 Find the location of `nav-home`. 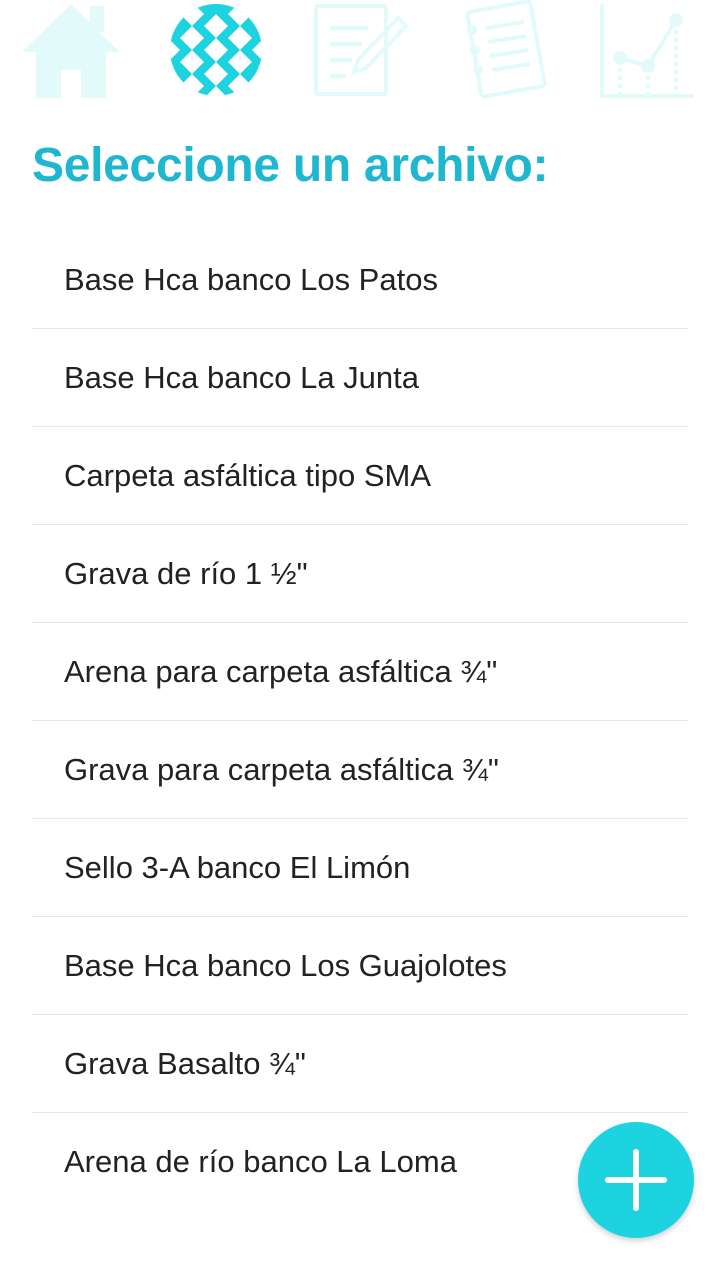

nav-home is located at coordinates (71, 52).